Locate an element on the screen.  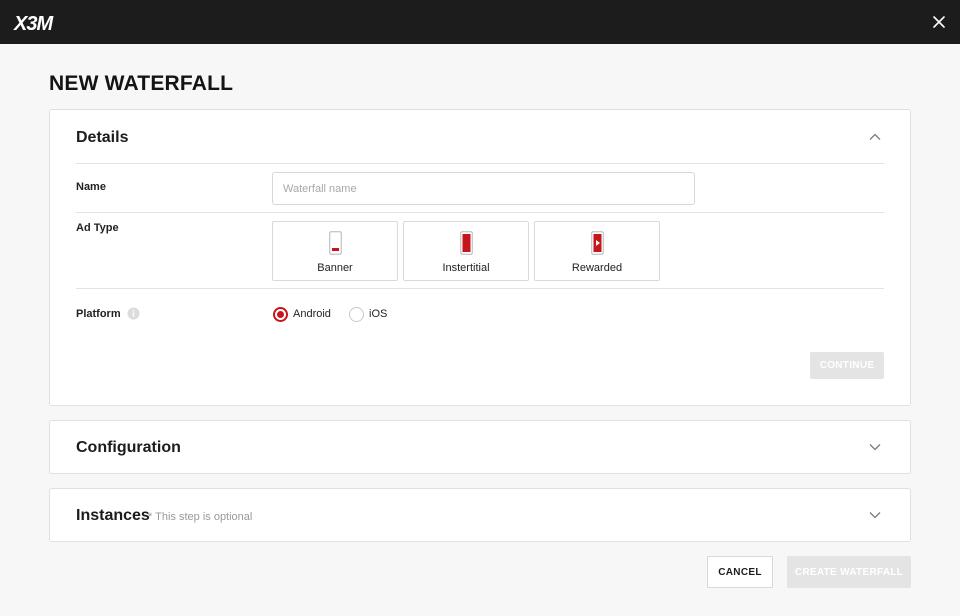
ad-type-label-text: Rewarded is located at coordinates (597, 268).